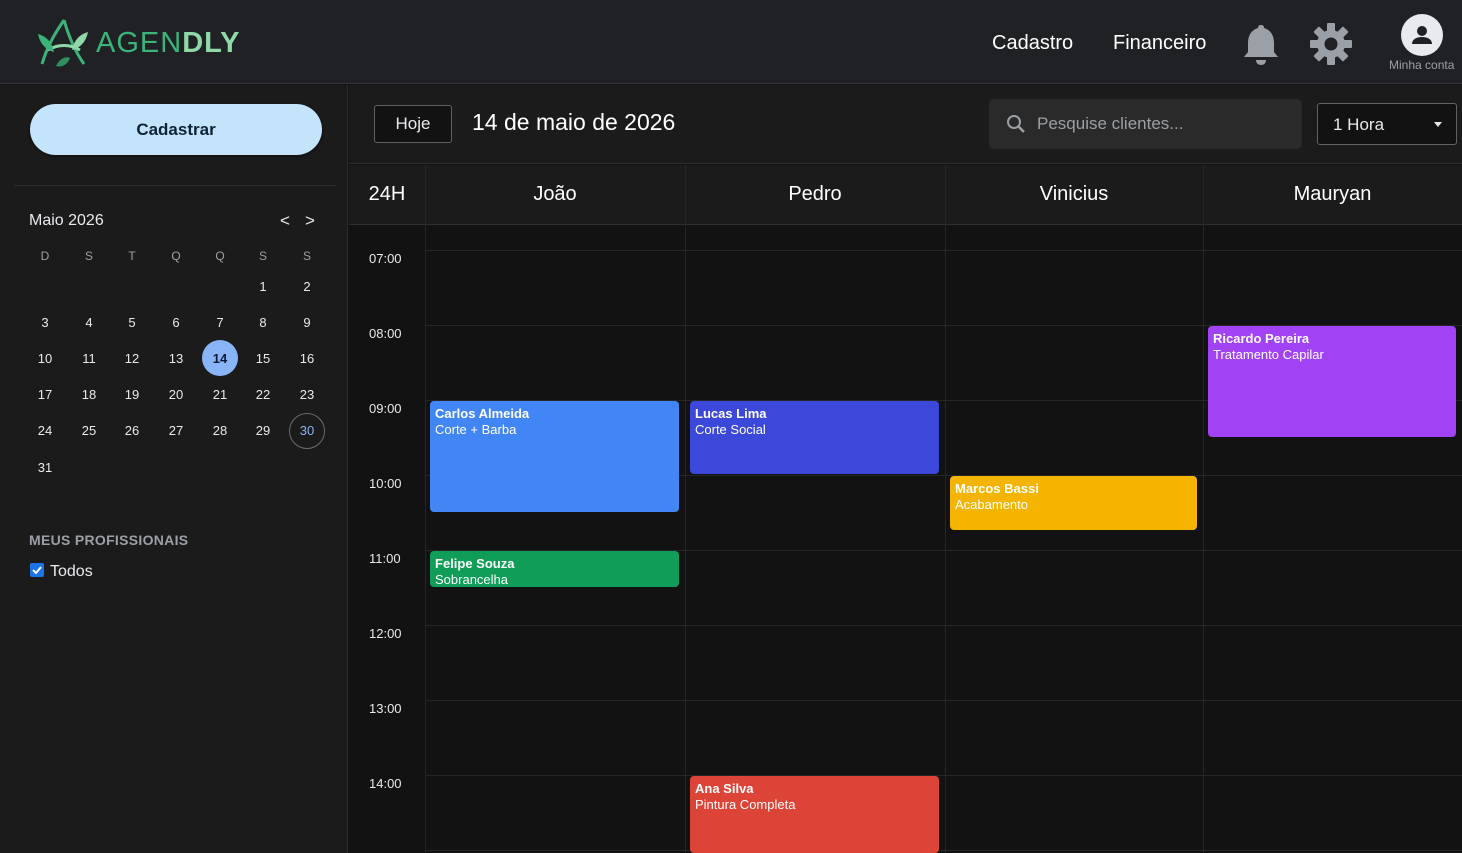  Describe the element at coordinates (905, 124) in the screenshot. I see `calendar-toolbar: Hoje 14 de maio de 2026 1 Hora` at that location.